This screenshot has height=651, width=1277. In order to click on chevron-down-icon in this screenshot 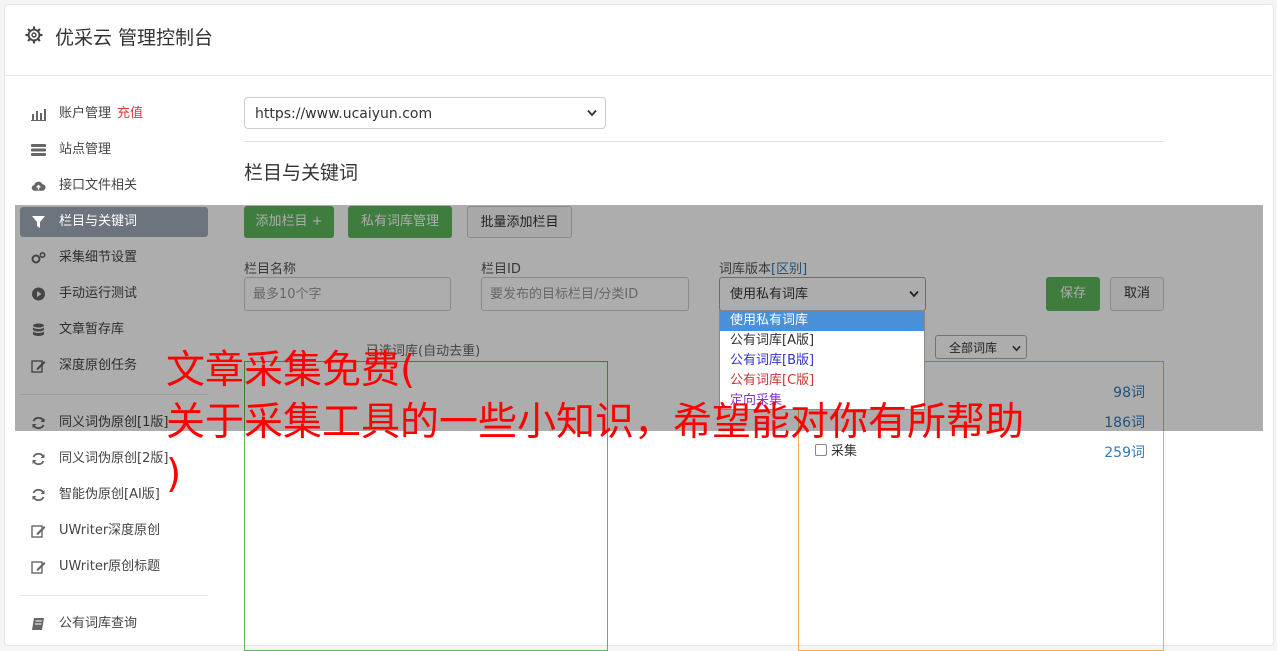, I will do `click(592, 113)`.